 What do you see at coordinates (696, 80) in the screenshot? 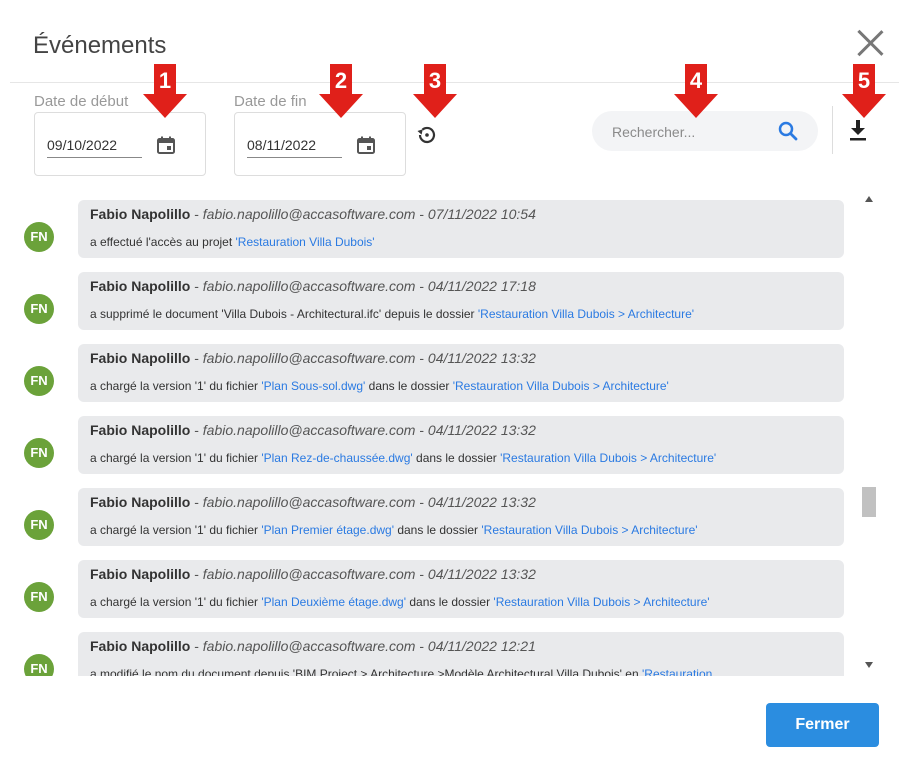
I see `annotation-number: 4` at bounding box center [696, 80].